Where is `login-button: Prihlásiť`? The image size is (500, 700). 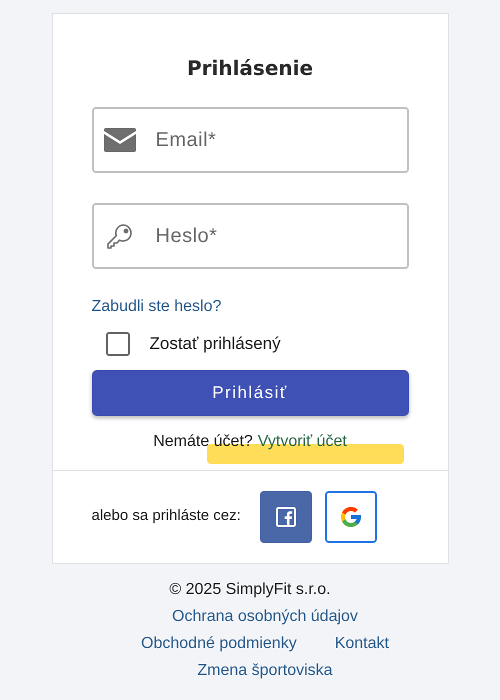
login-button: Prihlásiť is located at coordinates (250, 393).